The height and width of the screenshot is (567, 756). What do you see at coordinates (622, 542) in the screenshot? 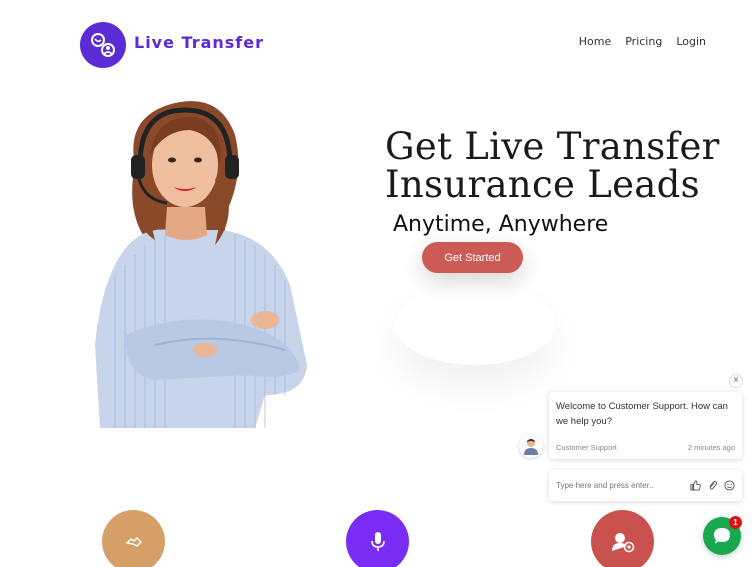
I see `agent-badge-icon` at bounding box center [622, 542].